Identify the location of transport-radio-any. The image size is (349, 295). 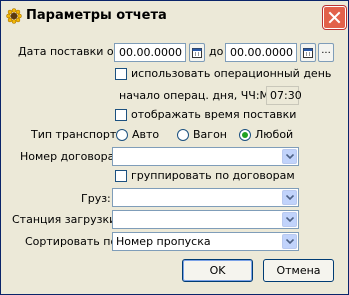
(245, 135).